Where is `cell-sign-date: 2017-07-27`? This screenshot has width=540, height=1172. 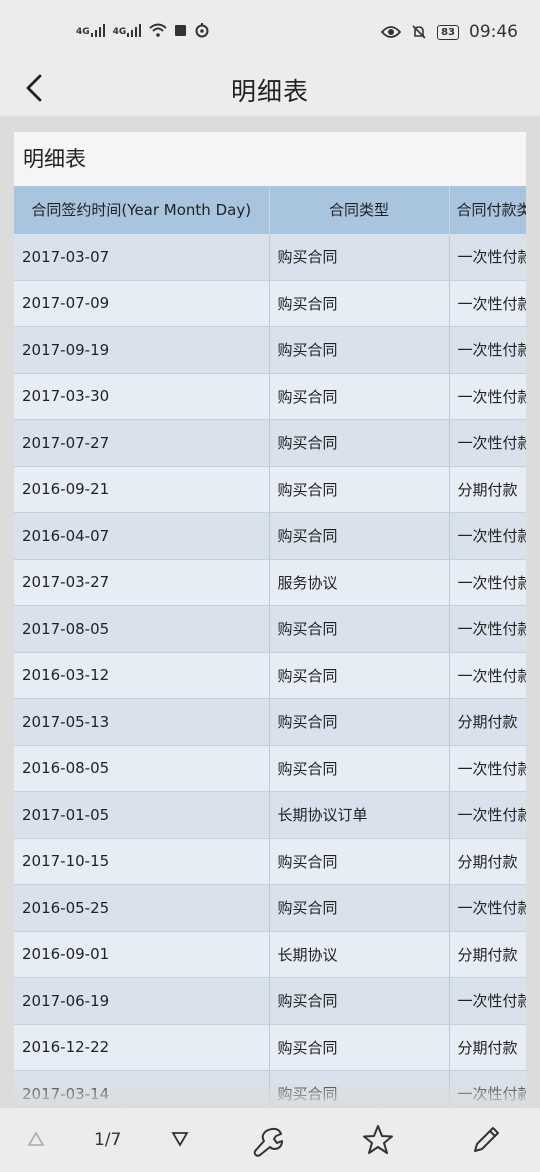 cell-sign-date: 2017-07-27 is located at coordinates (142, 443).